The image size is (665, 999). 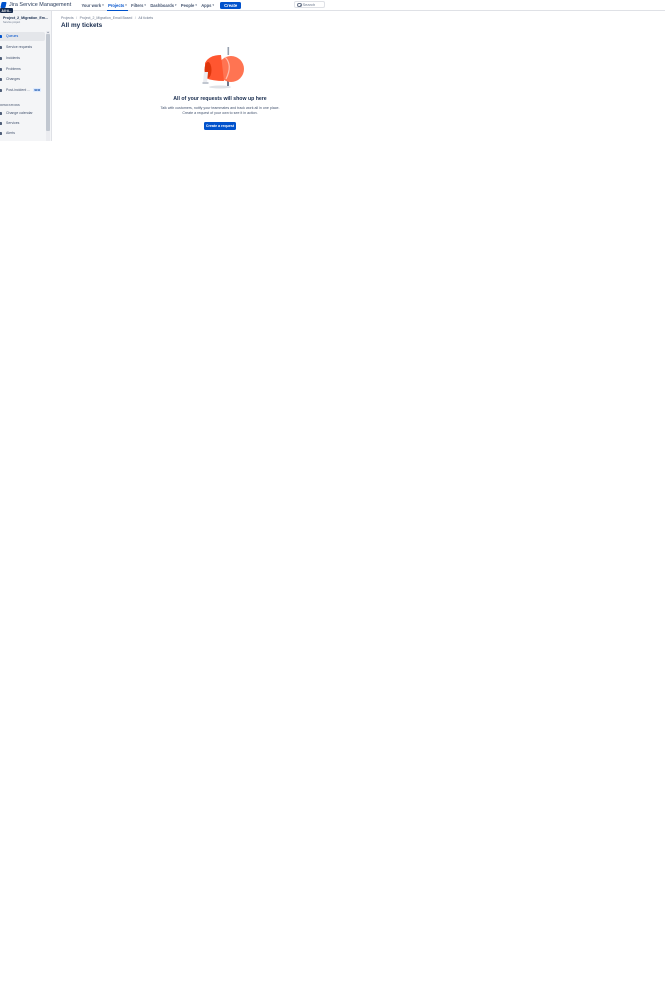 What do you see at coordinates (22, 79) in the screenshot?
I see `sidebar-item-changes: Changes` at bounding box center [22, 79].